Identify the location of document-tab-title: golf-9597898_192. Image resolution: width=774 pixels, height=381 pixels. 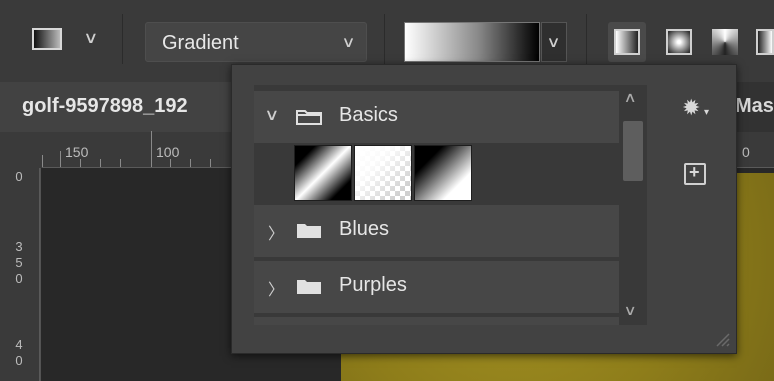
(105, 106).